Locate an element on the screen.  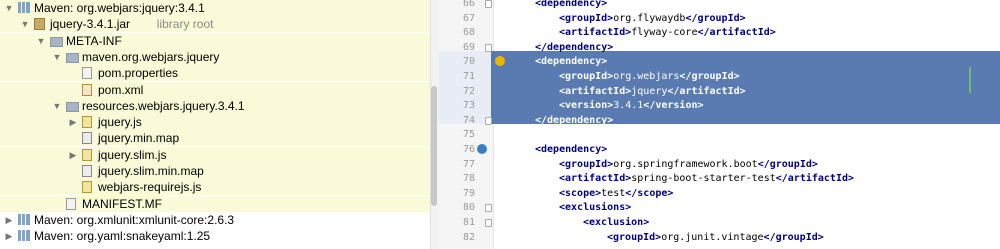
tree-row: ▼ Maven: org.webjars:jquery:3.4.1 is located at coordinates (215, 8).